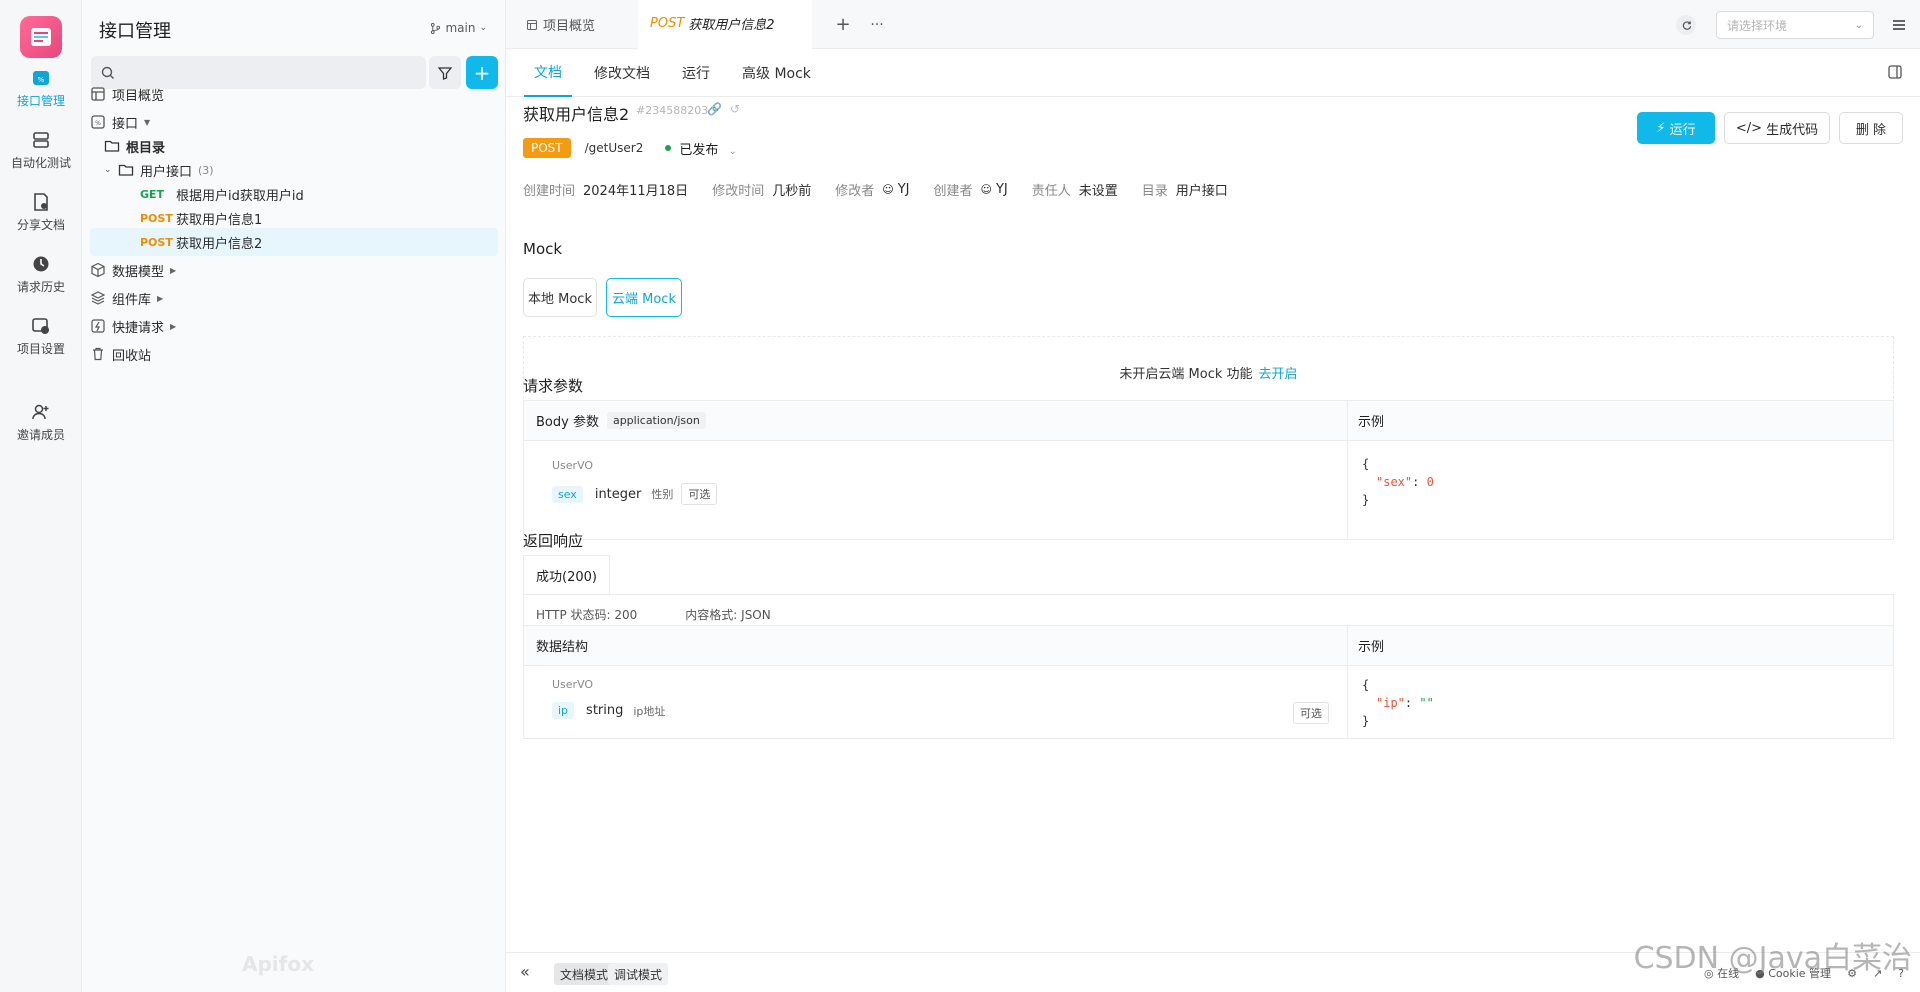  I want to click on endpoint-name: 获取用户信息1, so click(219, 220).